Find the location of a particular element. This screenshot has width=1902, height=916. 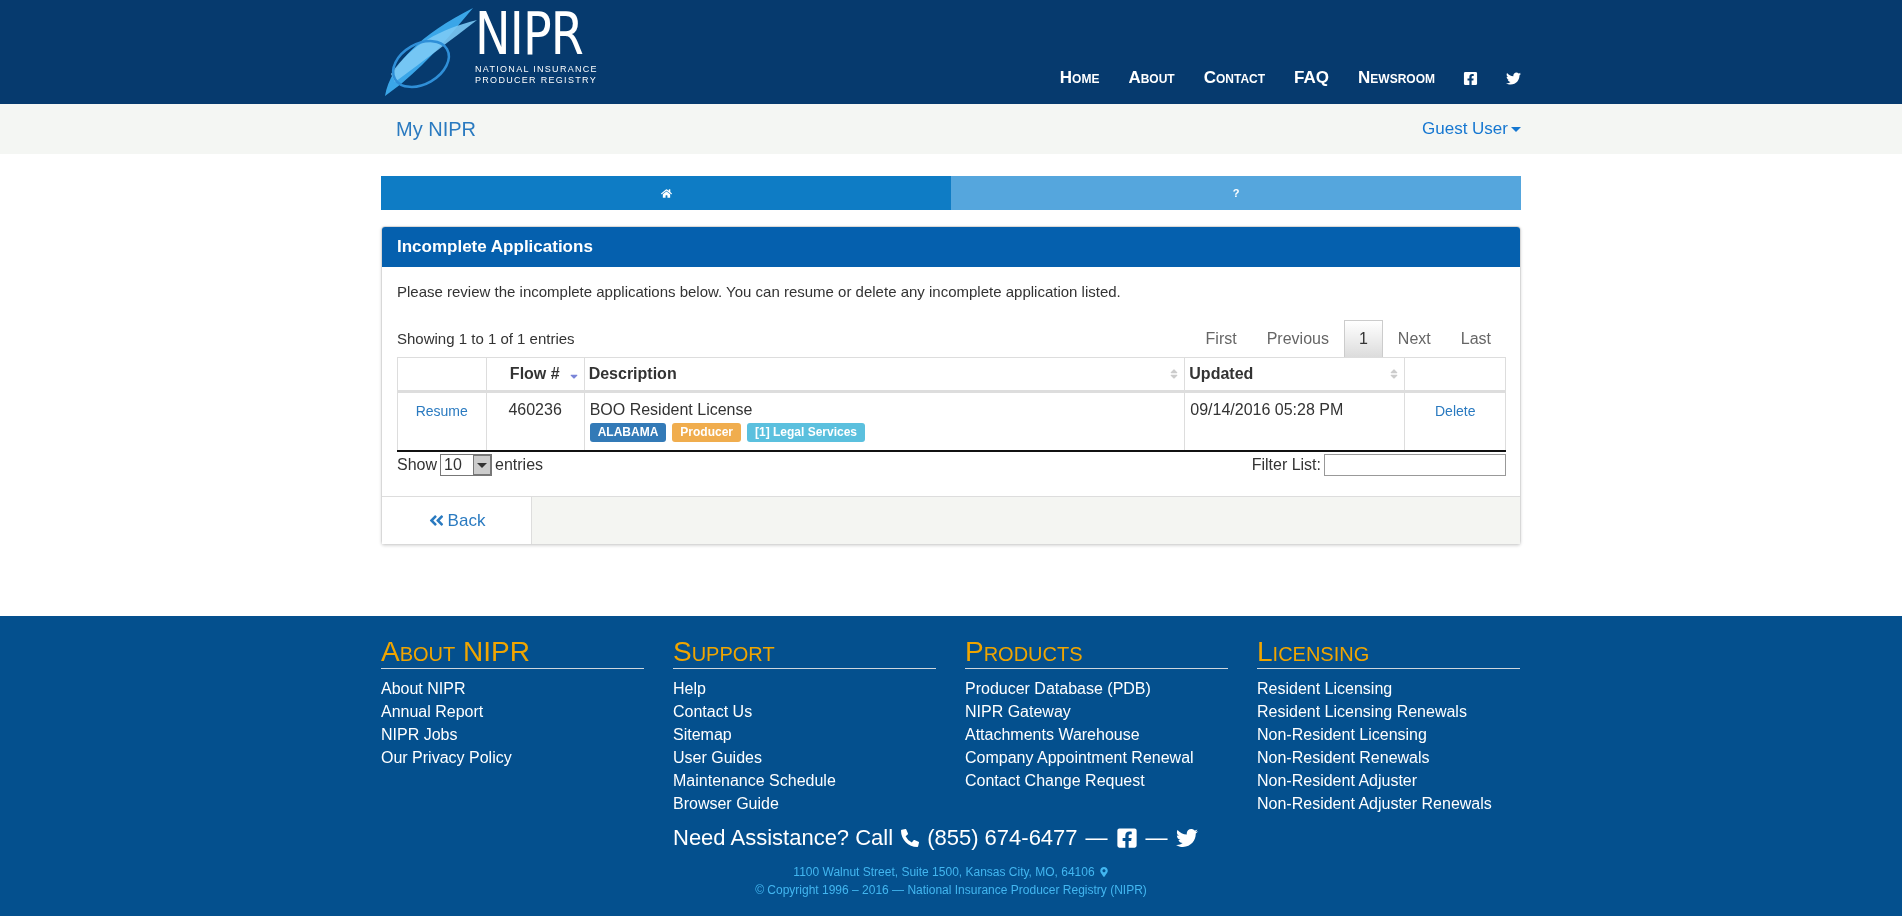

nav-link: FAQ is located at coordinates (1312, 78).